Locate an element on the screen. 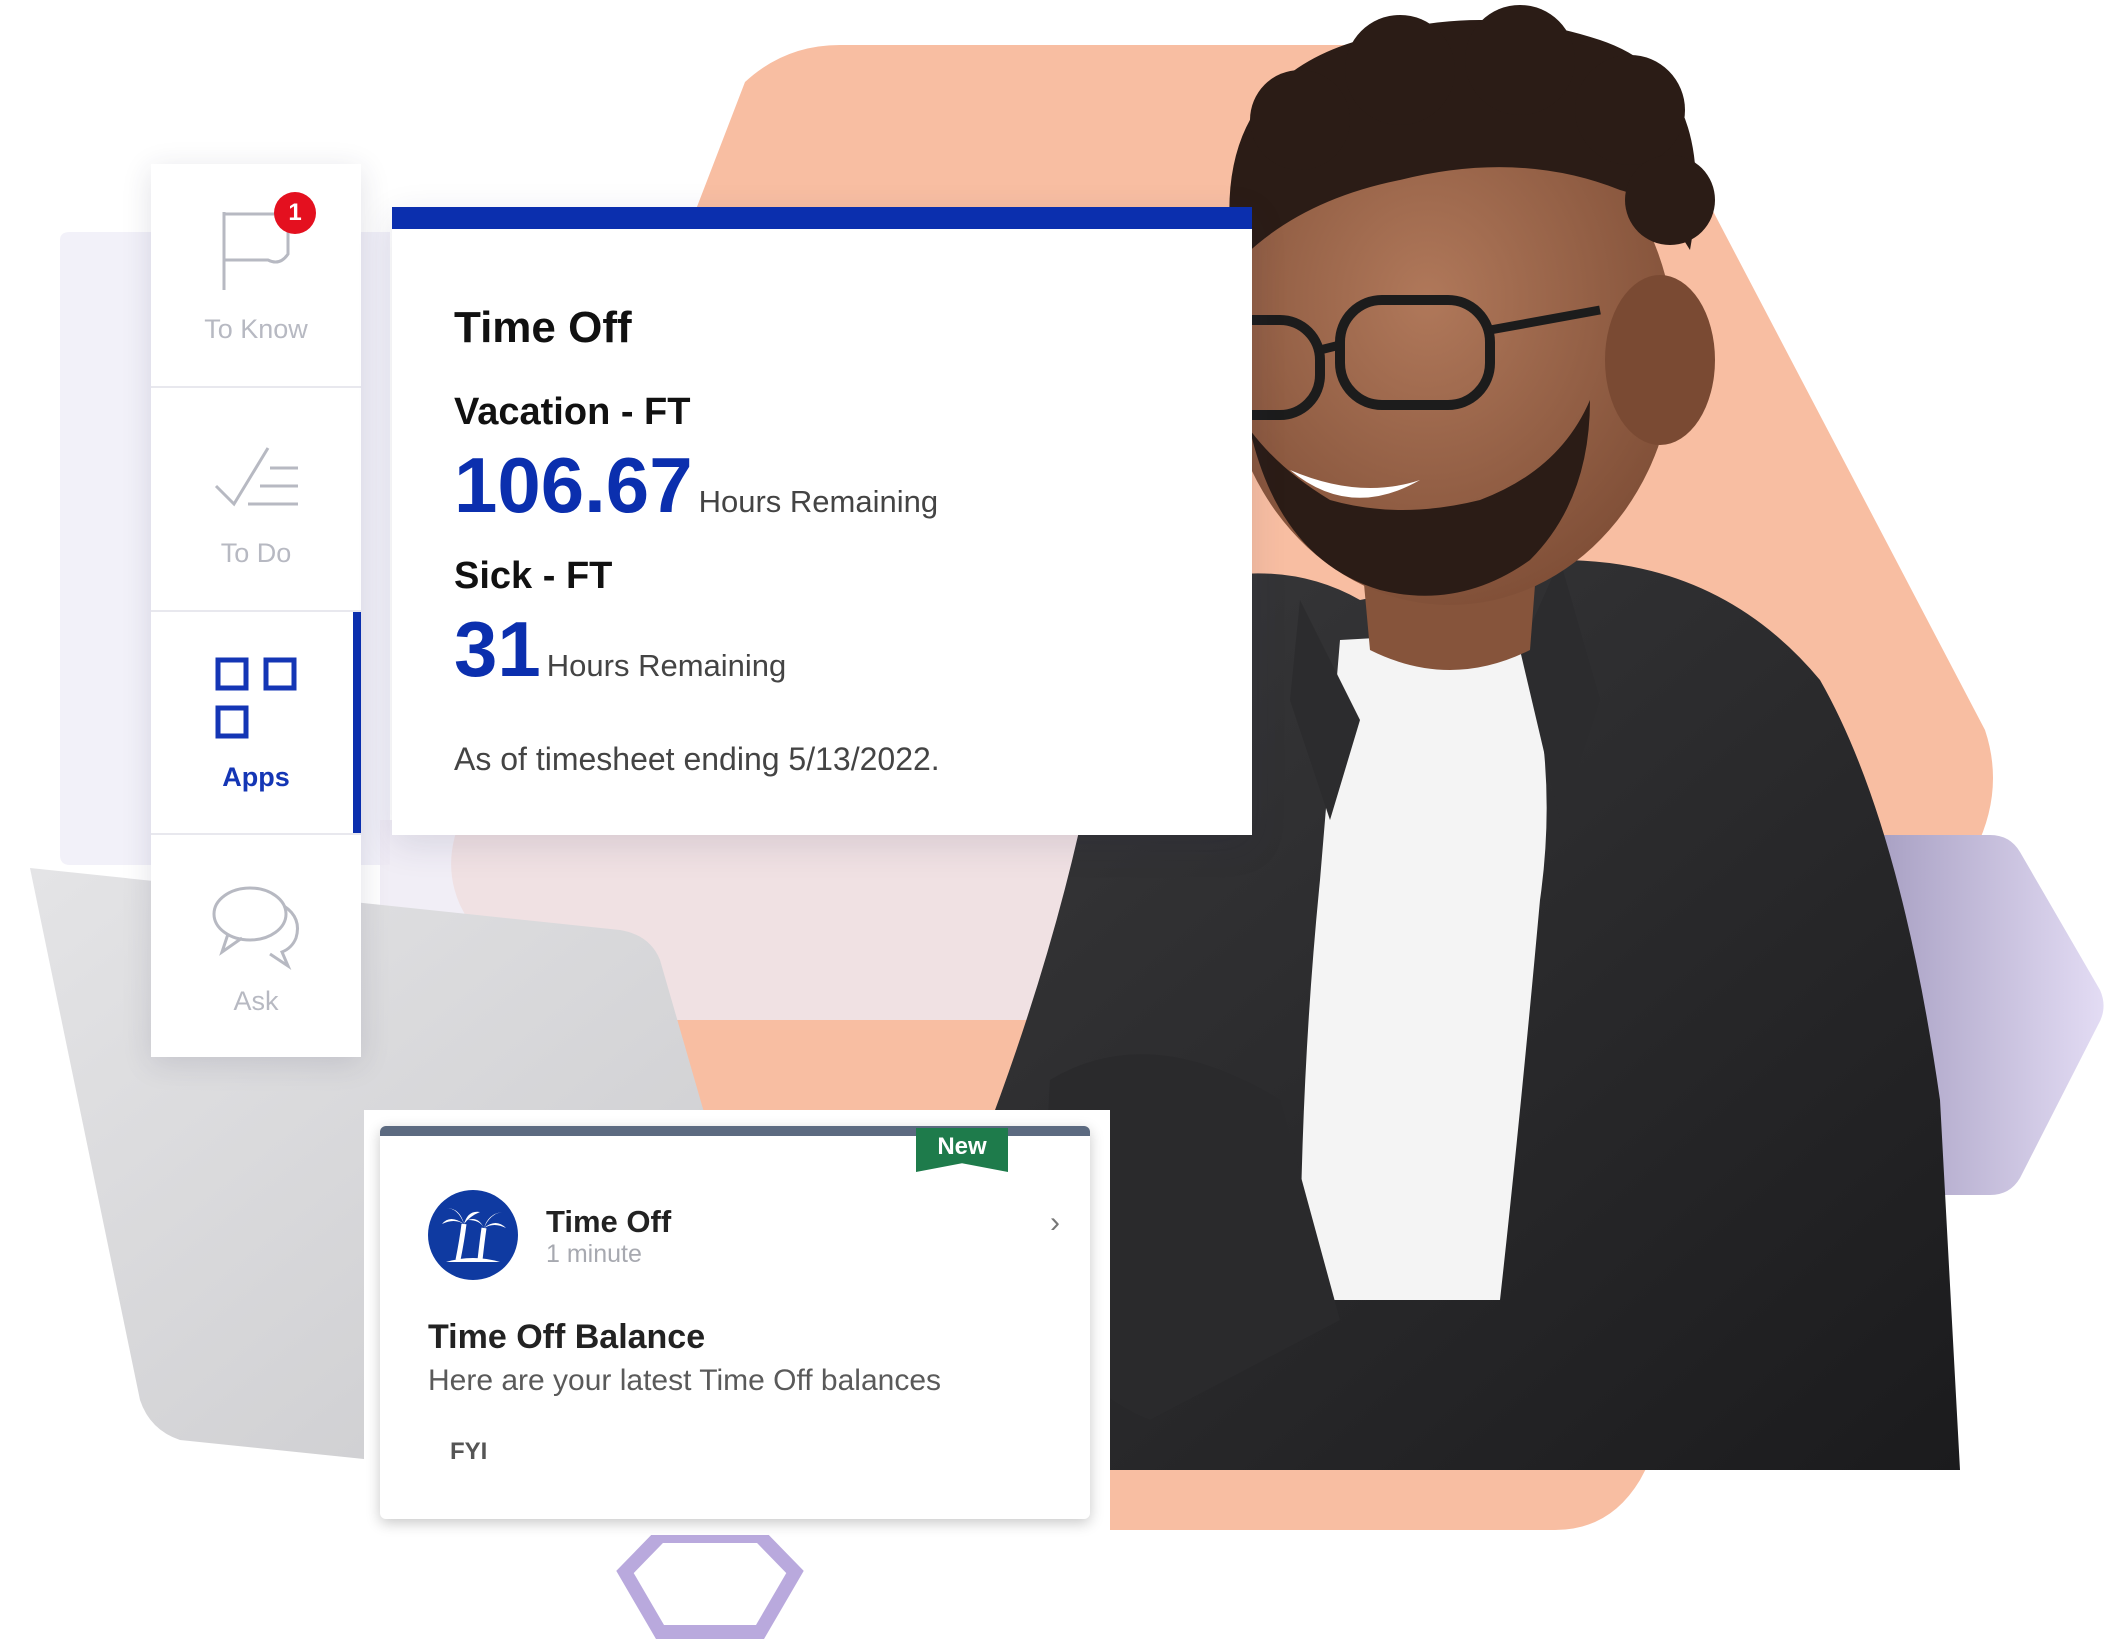 This screenshot has width=2121, height=1641. app-name: Time Off is located at coordinates (609, 1221).